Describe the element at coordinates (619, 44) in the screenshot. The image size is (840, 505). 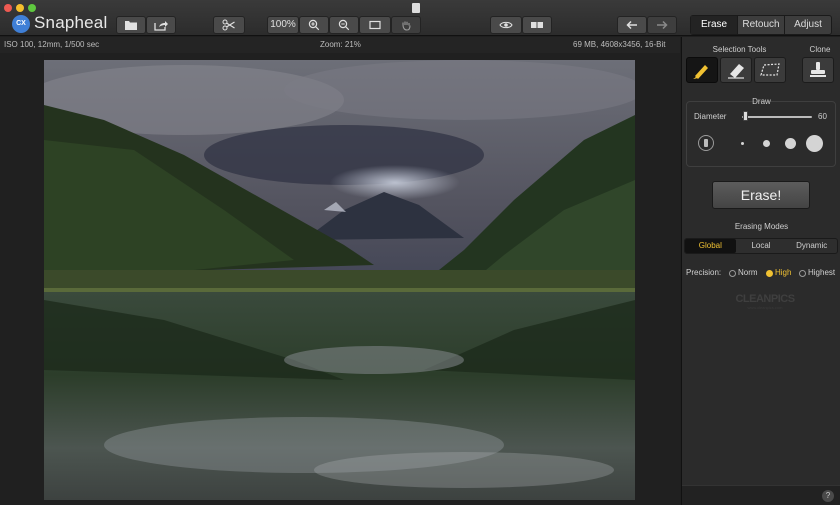
I see `file-info: 69 MB, 4608x3456, 16-Bit` at that location.